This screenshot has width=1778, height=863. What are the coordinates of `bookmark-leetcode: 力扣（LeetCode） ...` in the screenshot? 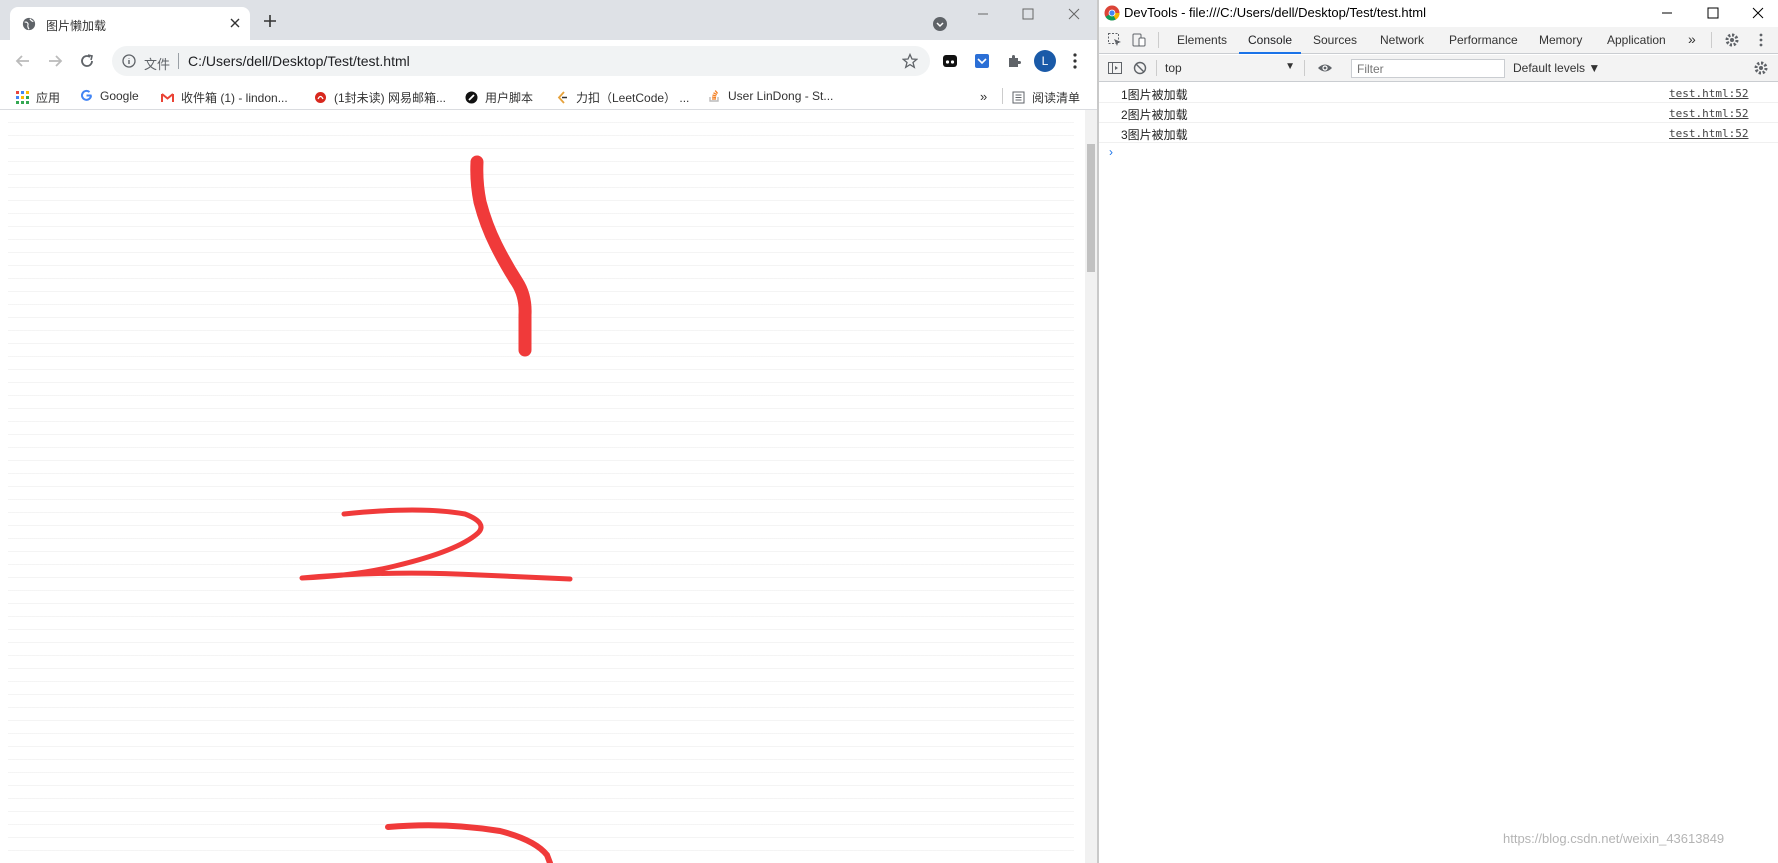 It's located at (622, 97).